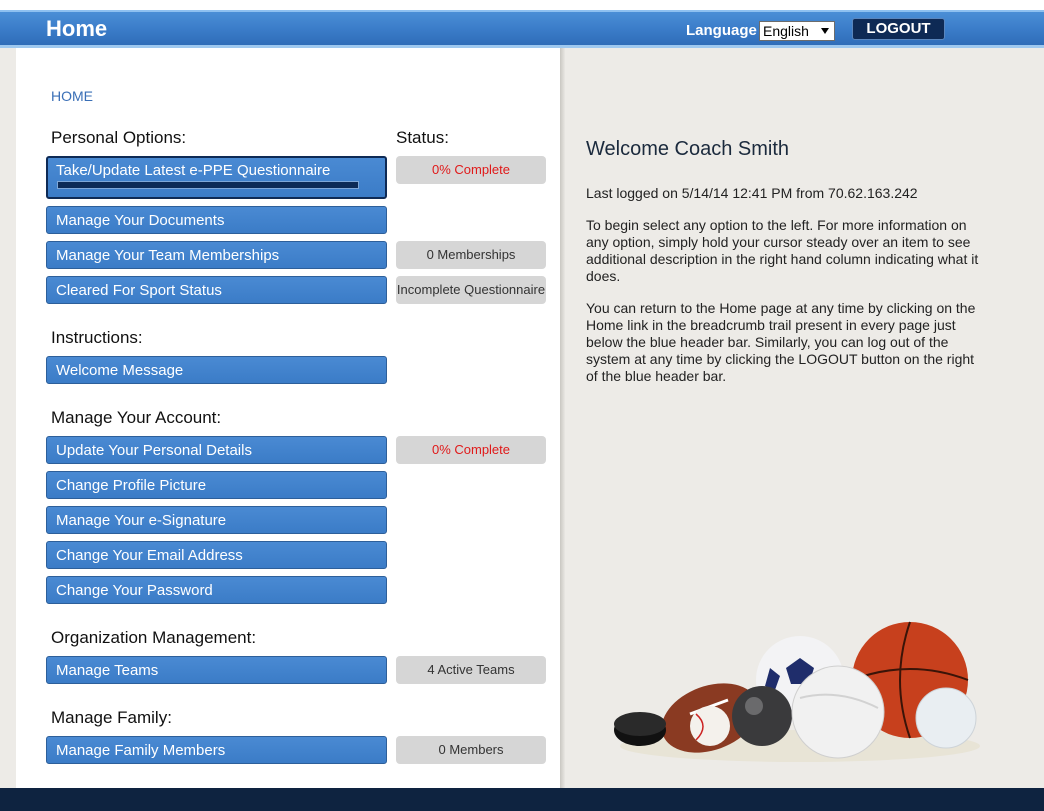 Image resolution: width=1044 pixels, height=811 pixels. I want to click on sports-balls-image, so click(797, 691).